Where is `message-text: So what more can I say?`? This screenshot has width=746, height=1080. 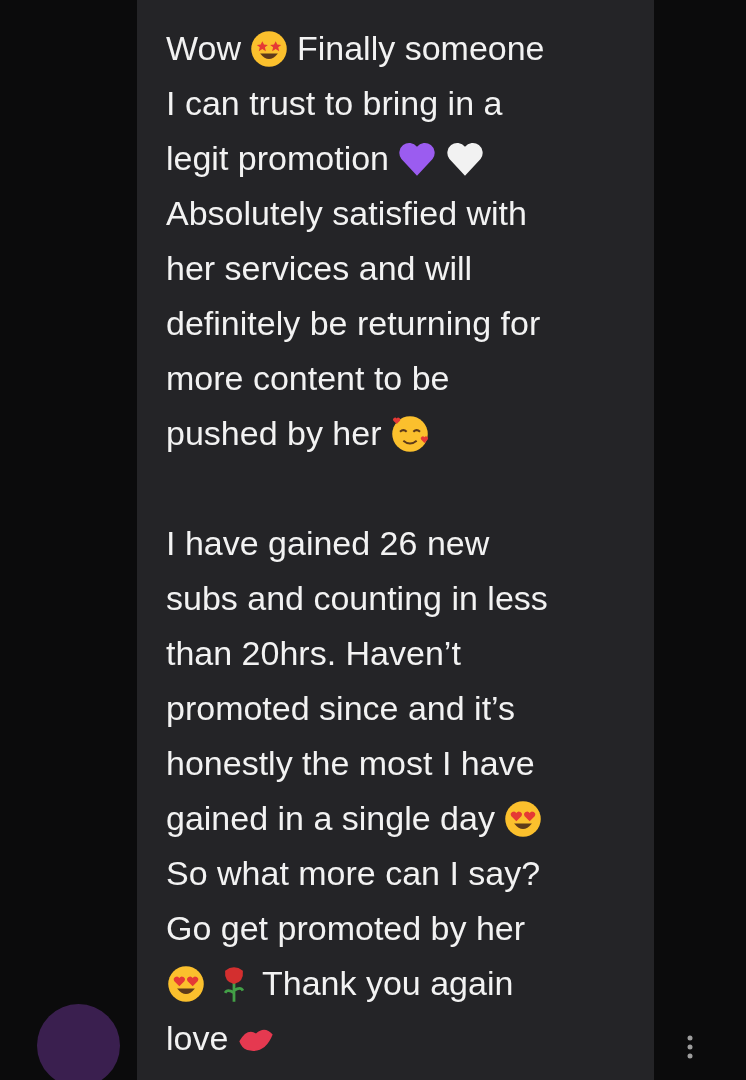 message-text: So what more can I say? is located at coordinates (353, 873).